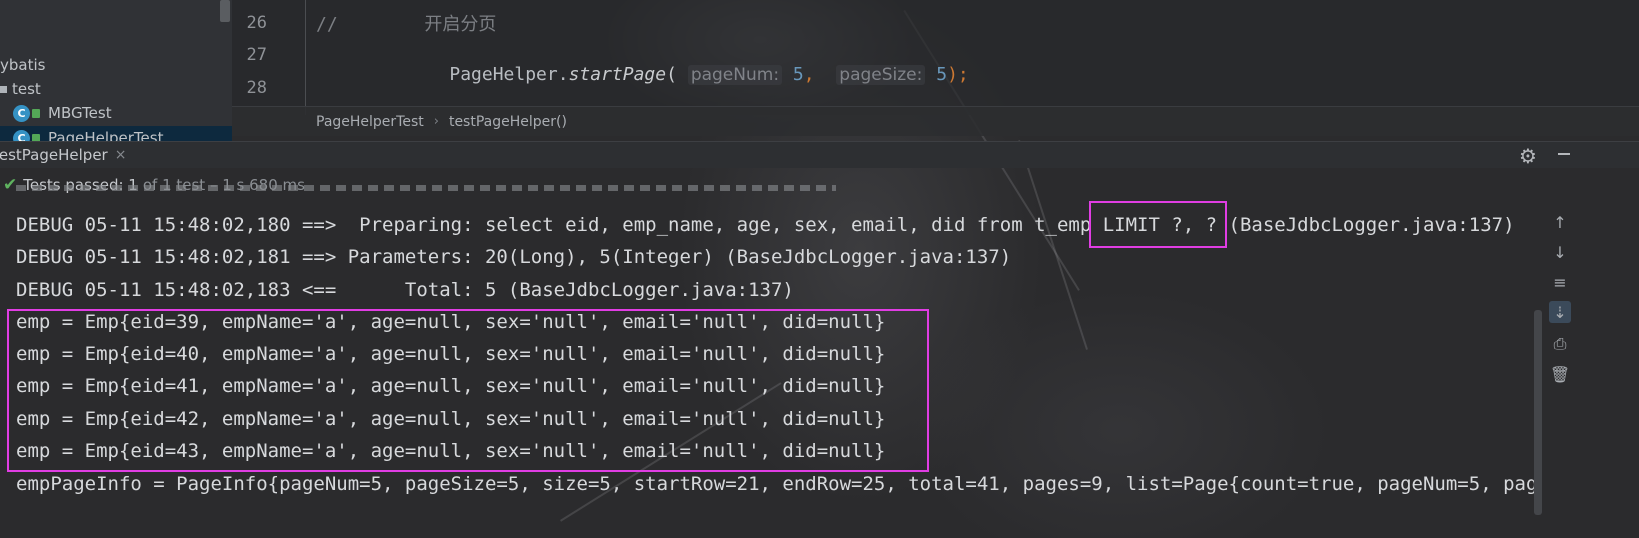  I want to click on project-tree-panel: ybatis test C MBGTest C PageHelperTest, so click(116, 71).